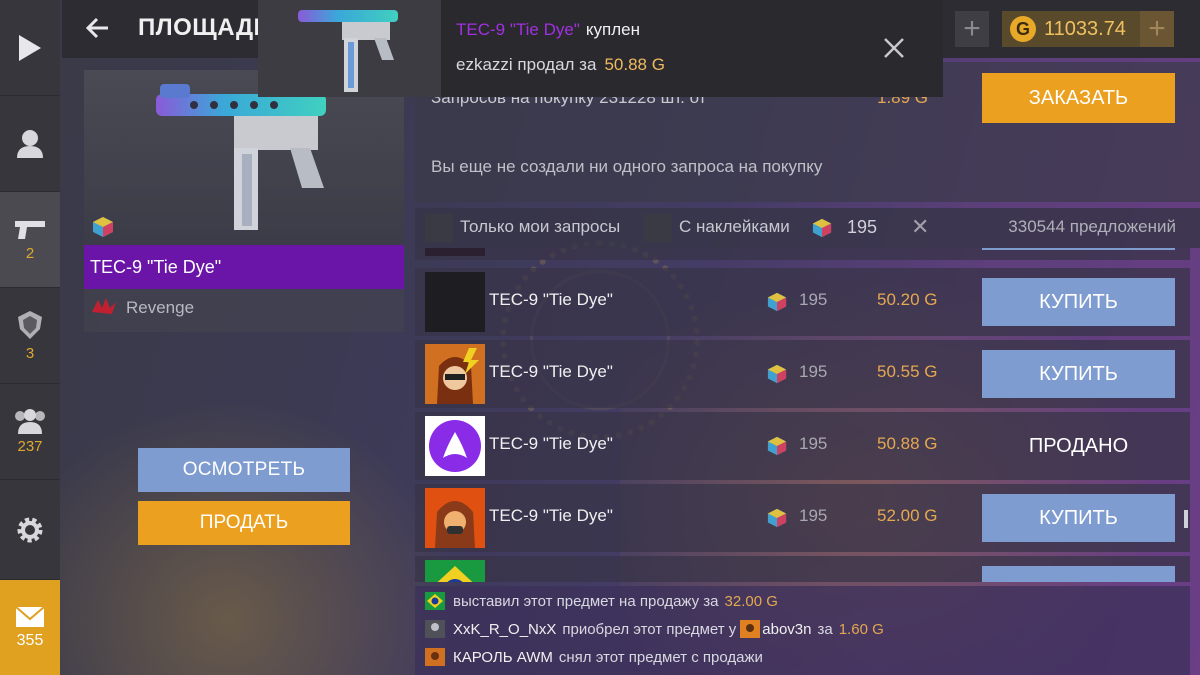 The image size is (1200, 675). Describe the element at coordinates (484, 64) in the screenshot. I see `notification-seller: ezkazzi` at that location.